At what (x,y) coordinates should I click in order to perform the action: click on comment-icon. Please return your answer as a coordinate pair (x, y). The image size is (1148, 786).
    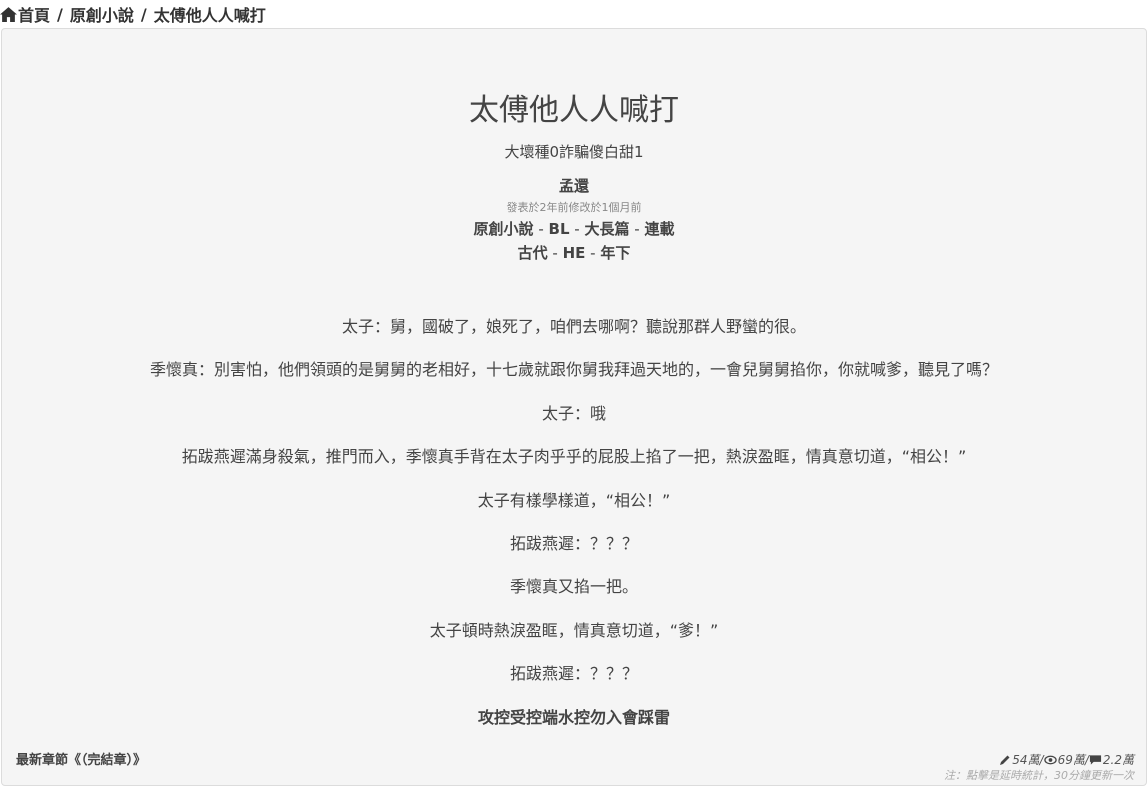
    Looking at the image, I should click on (1095, 759).